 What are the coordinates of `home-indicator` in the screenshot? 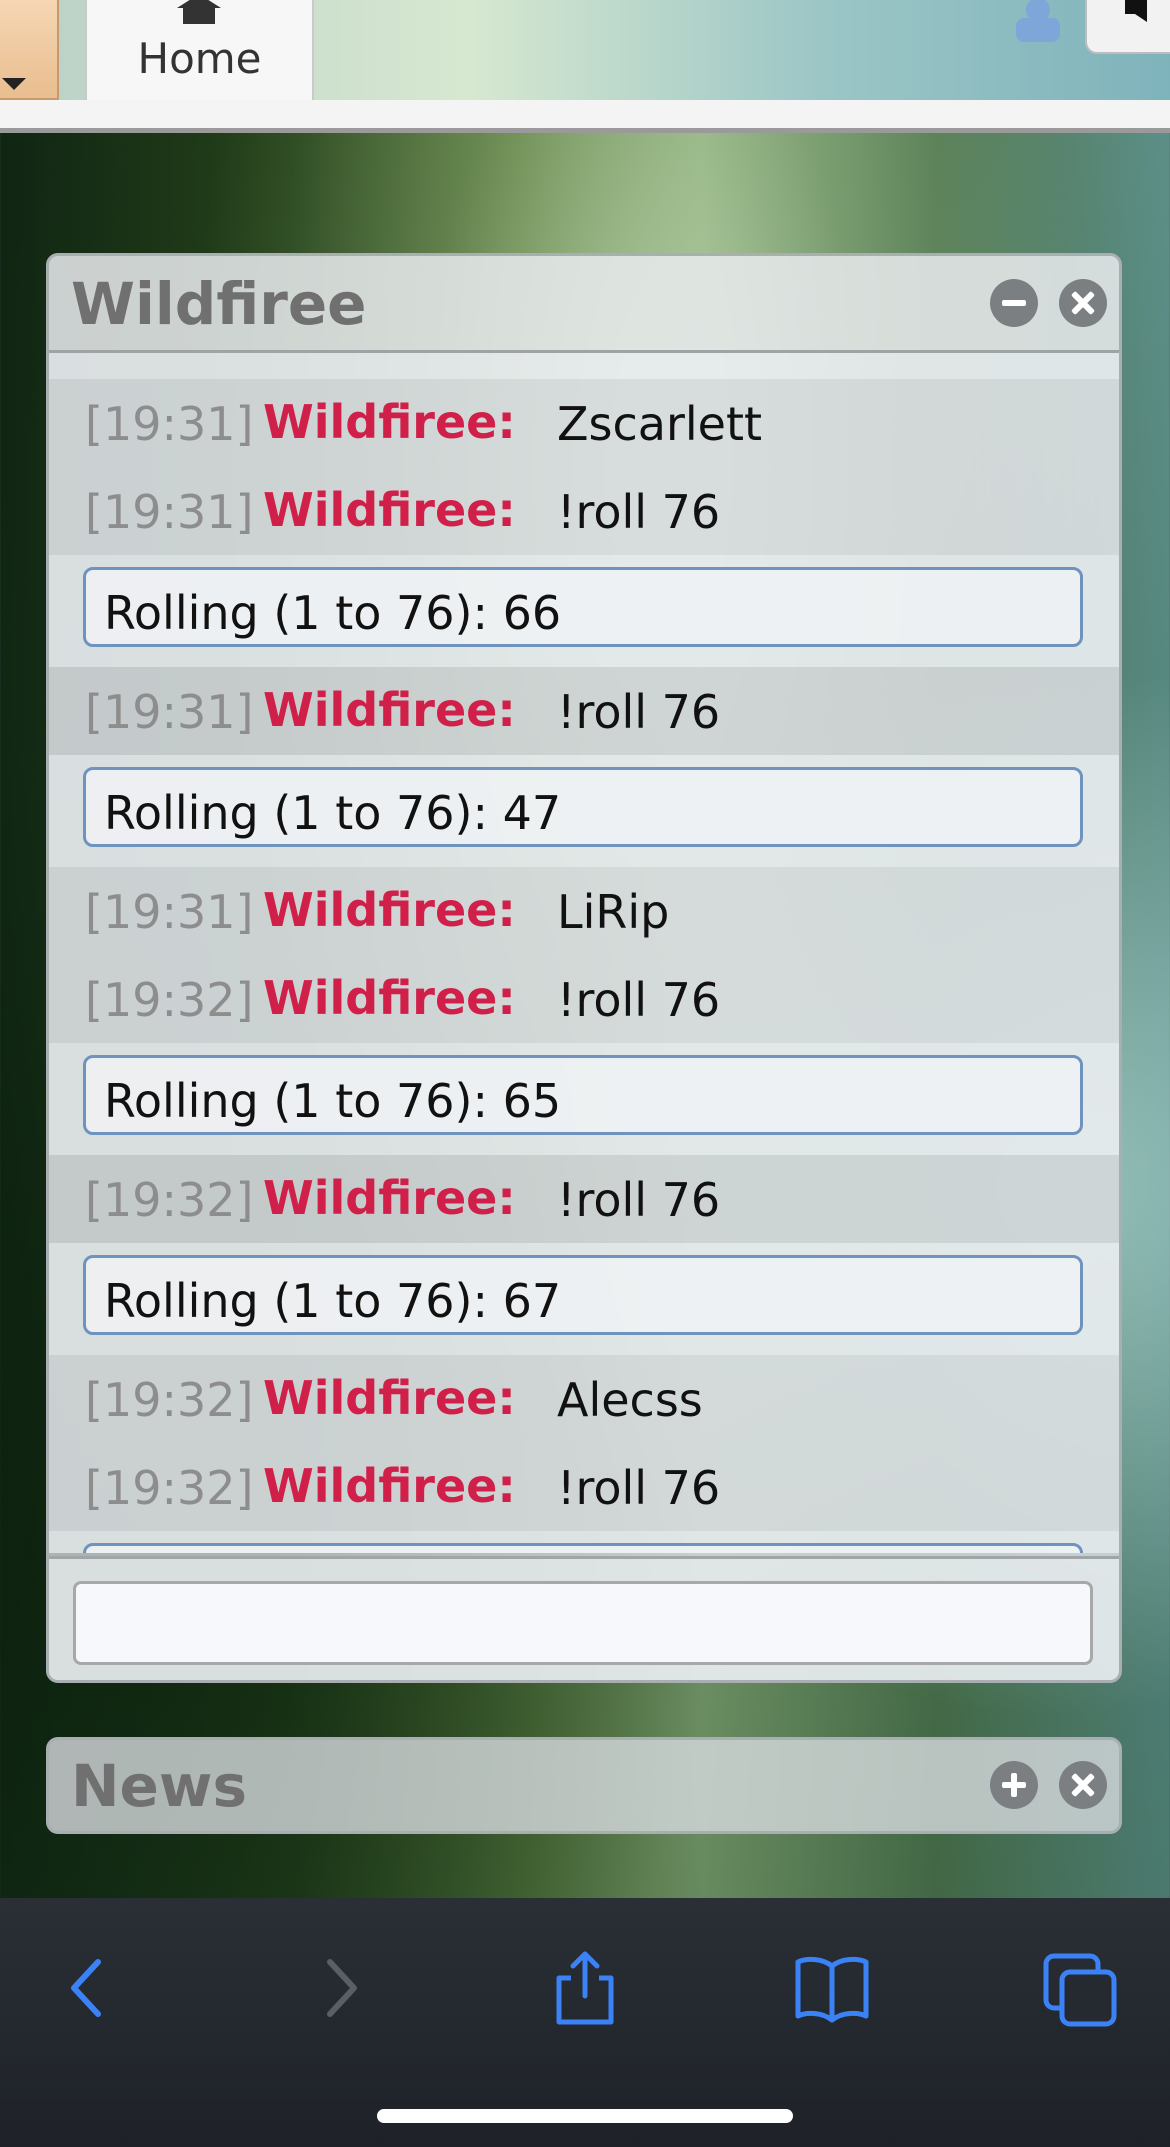 It's located at (585, 2116).